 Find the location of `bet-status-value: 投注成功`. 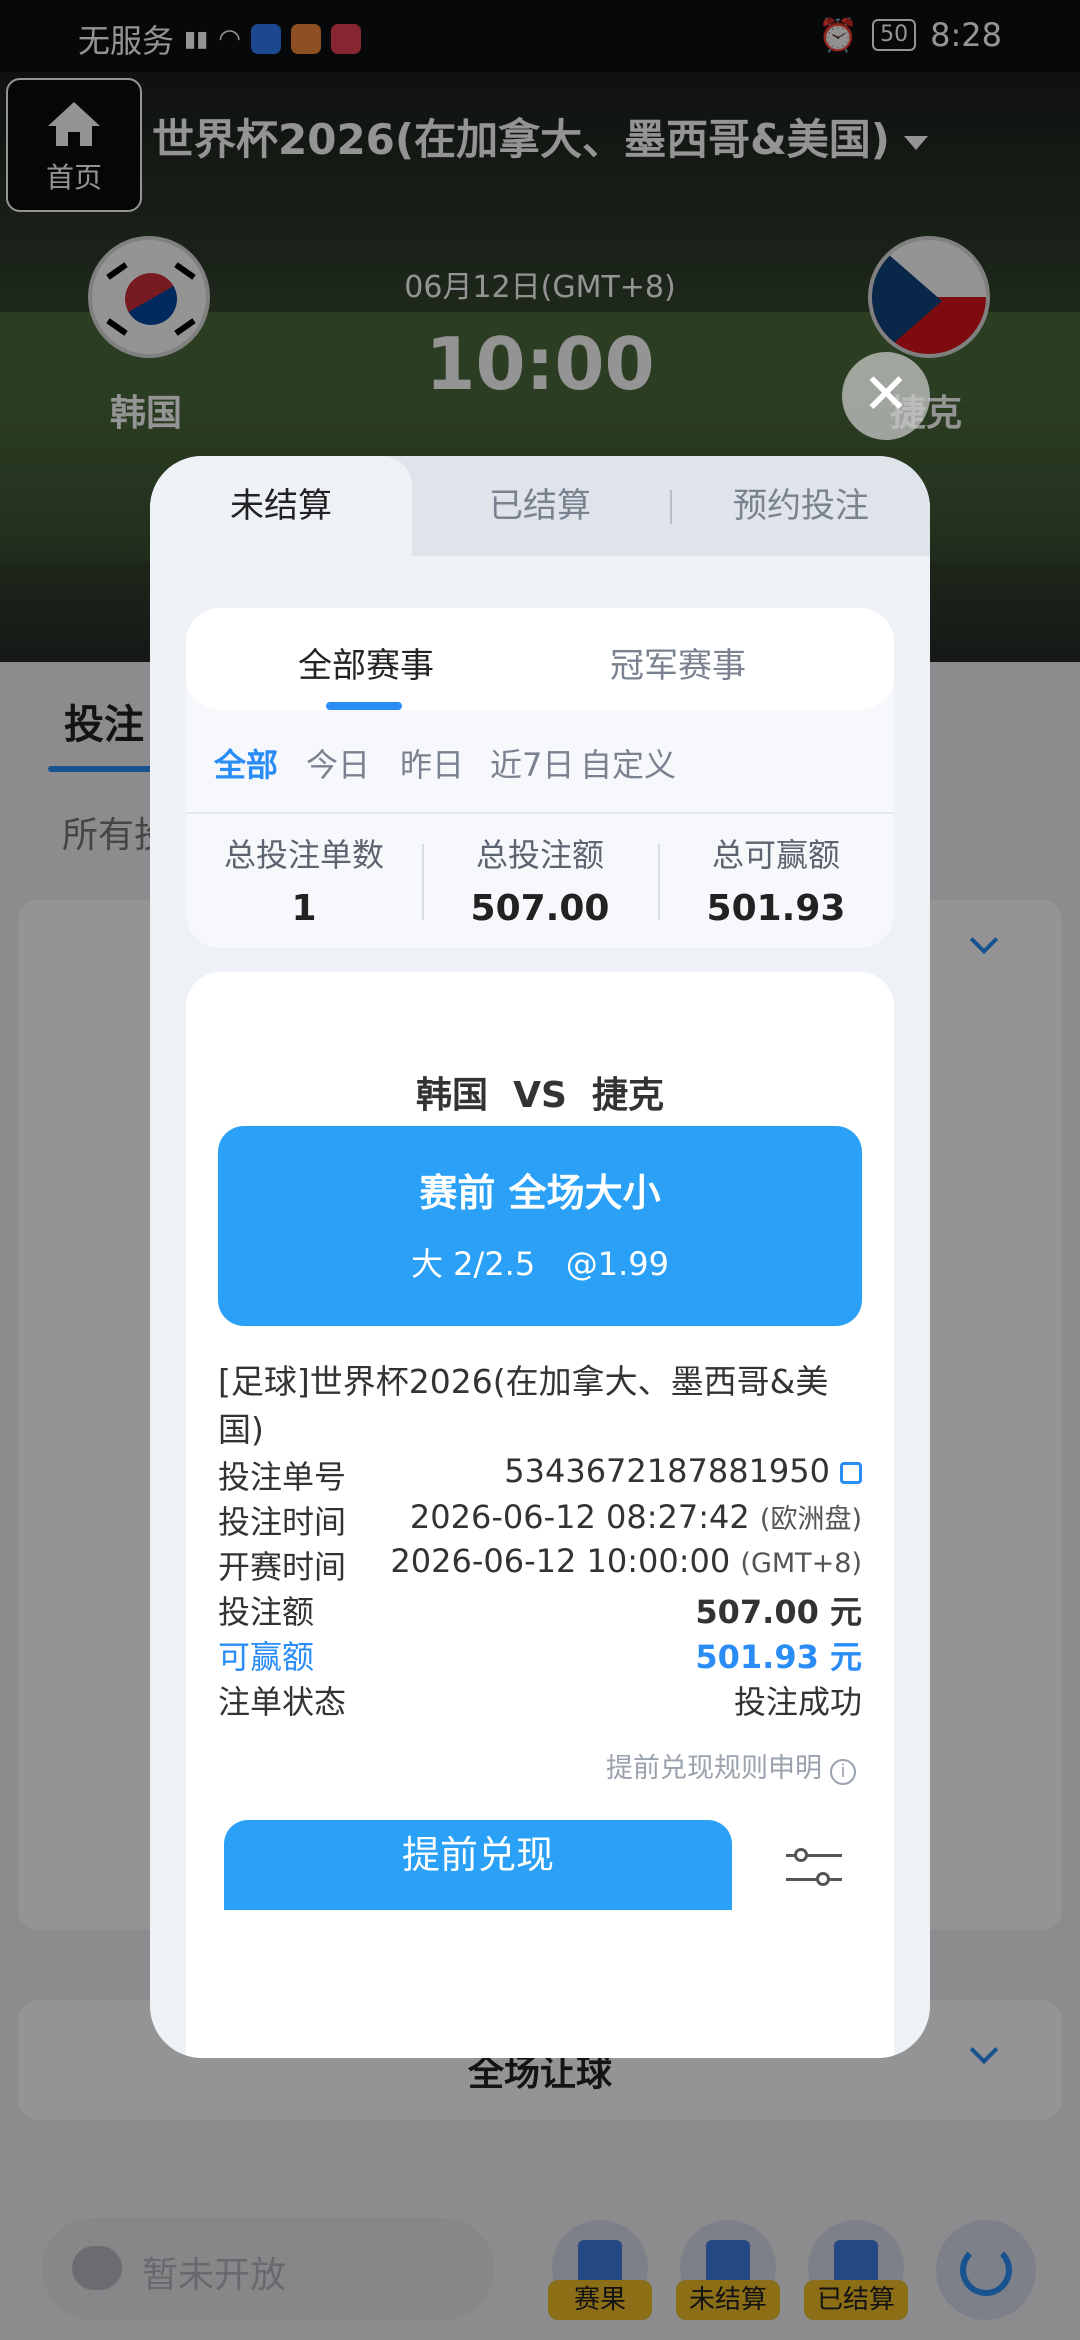

bet-status-value: 投注成功 is located at coordinates (797, 1702).